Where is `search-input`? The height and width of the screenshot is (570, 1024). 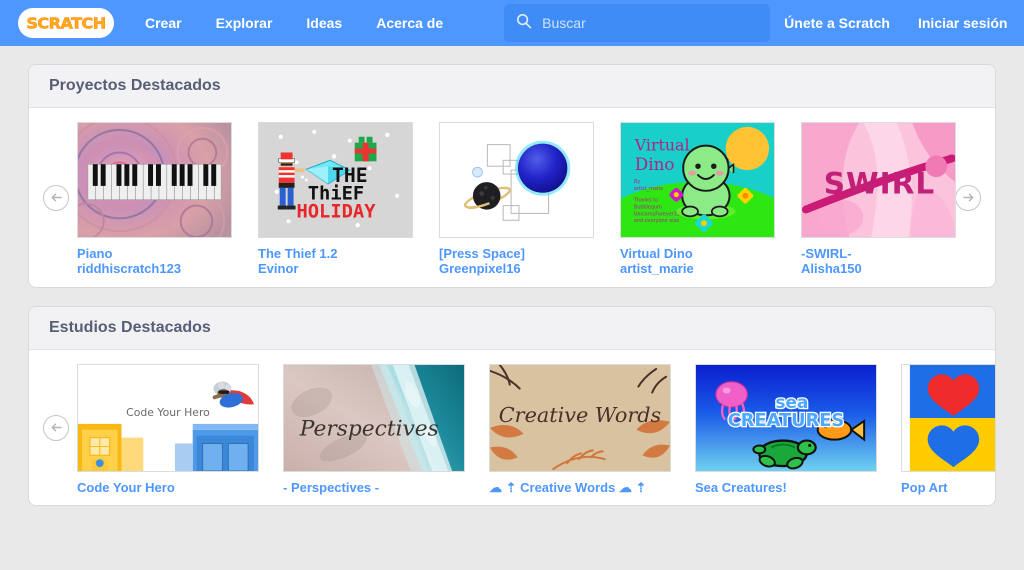 search-input is located at coordinates (650, 23).